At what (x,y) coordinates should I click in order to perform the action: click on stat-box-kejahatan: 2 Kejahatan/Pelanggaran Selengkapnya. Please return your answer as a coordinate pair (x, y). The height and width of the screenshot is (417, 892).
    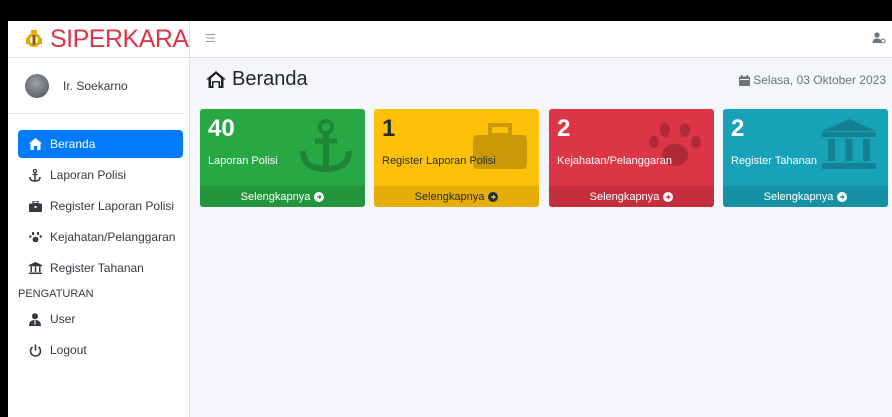
    Looking at the image, I should click on (631, 158).